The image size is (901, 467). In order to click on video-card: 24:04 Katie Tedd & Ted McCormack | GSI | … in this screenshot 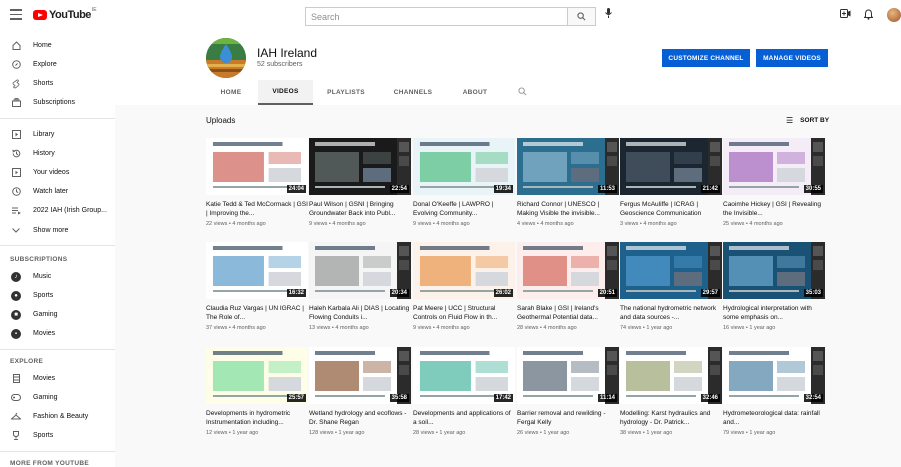, I will do `click(257, 182)`.